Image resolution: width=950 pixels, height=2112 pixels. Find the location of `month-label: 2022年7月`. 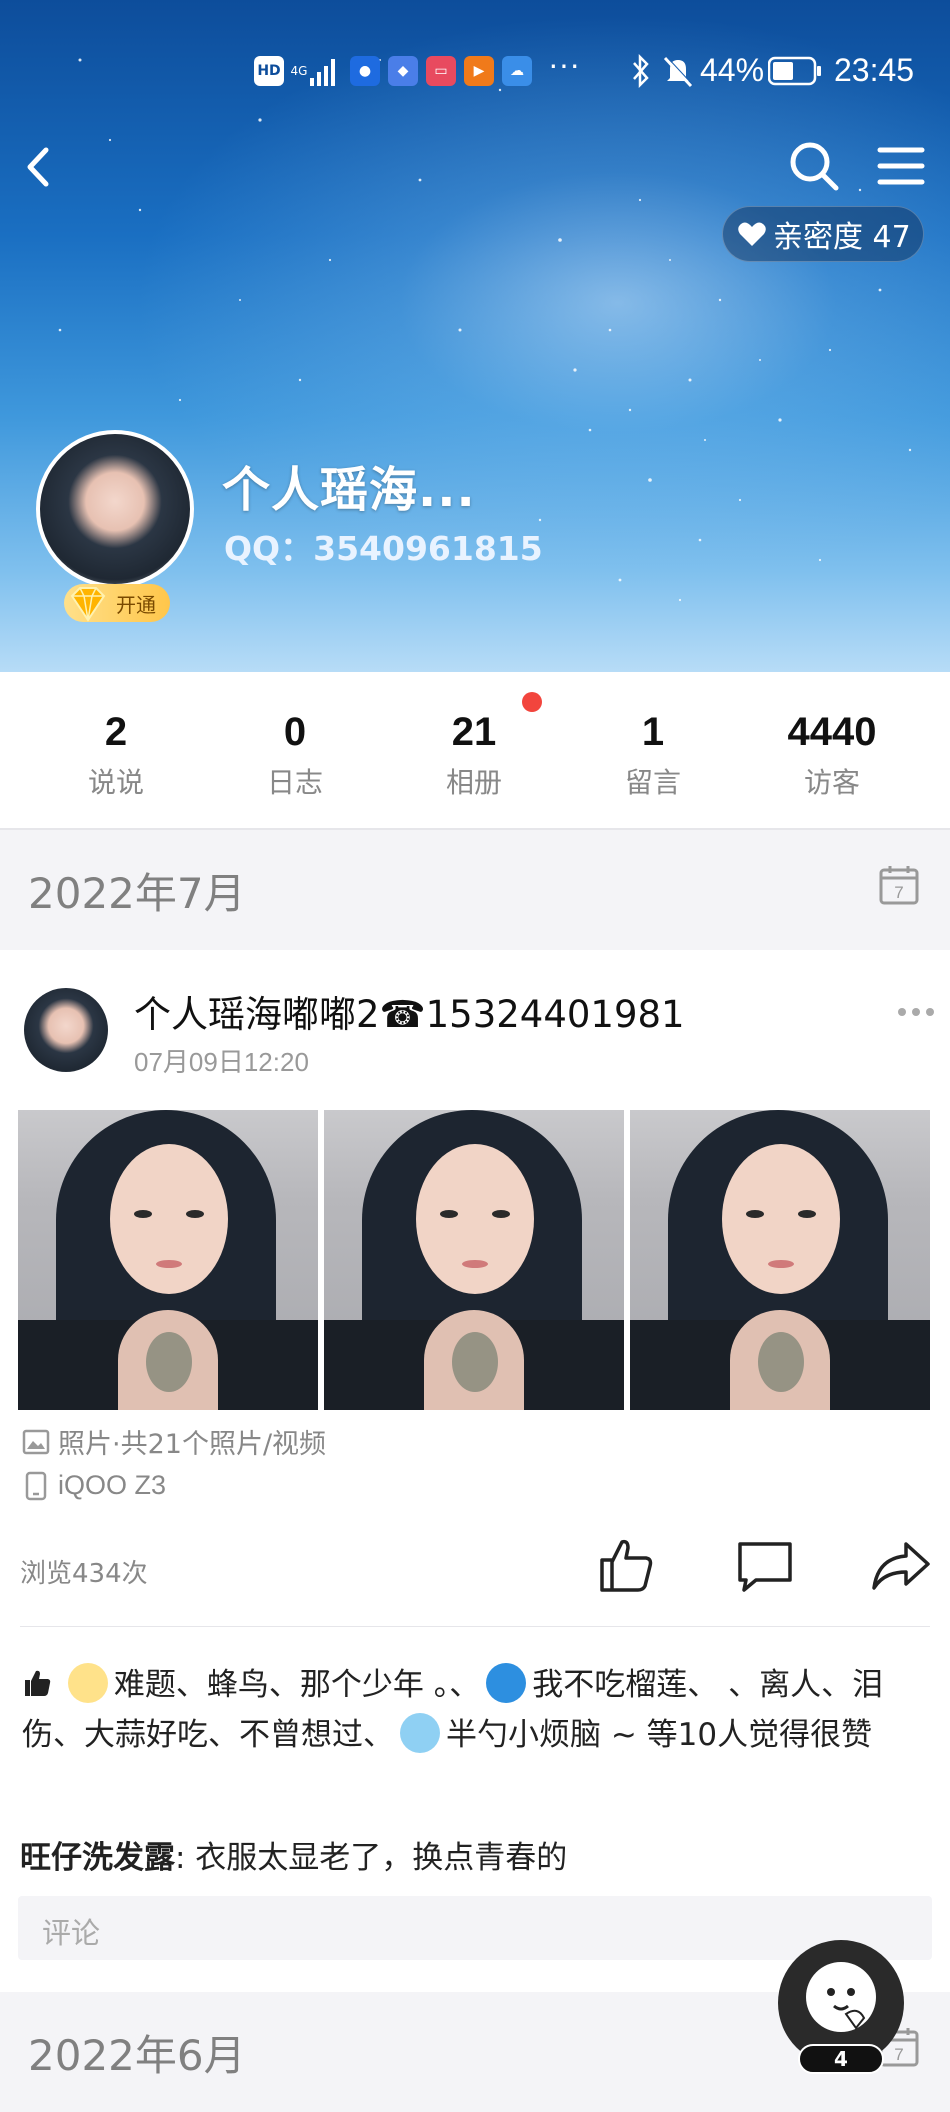

month-label: 2022年7月 is located at coordinates (137, 893).